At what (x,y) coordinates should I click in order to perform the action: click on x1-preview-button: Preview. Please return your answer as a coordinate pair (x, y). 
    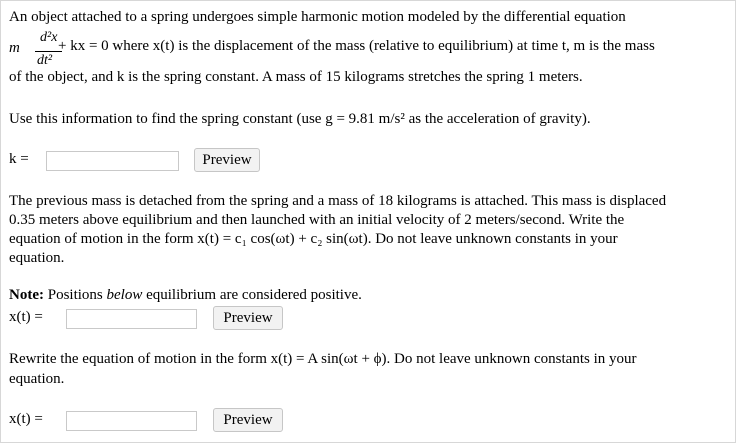
    Looking at the image, I should click on (248, 318).